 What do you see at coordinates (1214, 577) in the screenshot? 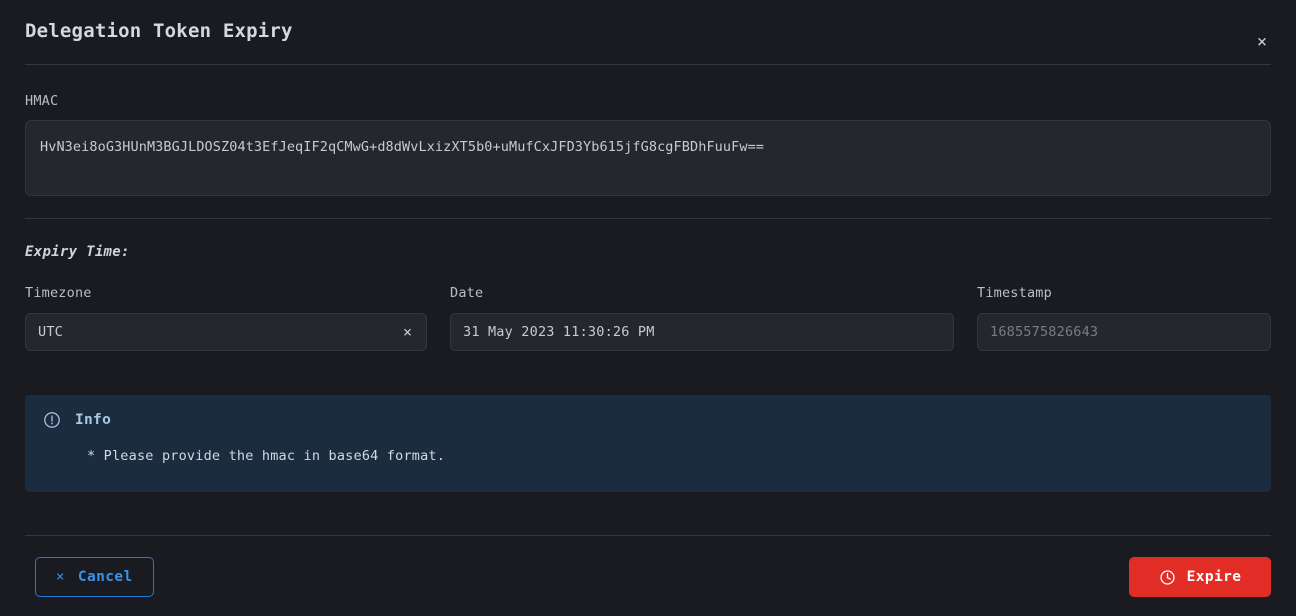
I see `expire-button-label: Expire` at bounding box center [1214, 577].